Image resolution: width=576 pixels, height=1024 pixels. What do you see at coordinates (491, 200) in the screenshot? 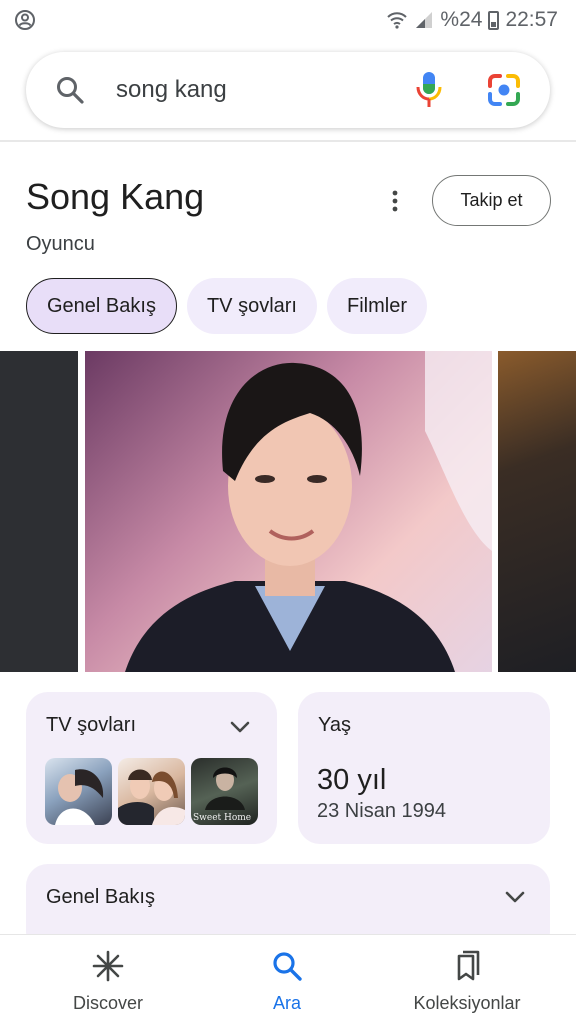
I see `follow-button: Takip et` at bounding box center [491, 200].